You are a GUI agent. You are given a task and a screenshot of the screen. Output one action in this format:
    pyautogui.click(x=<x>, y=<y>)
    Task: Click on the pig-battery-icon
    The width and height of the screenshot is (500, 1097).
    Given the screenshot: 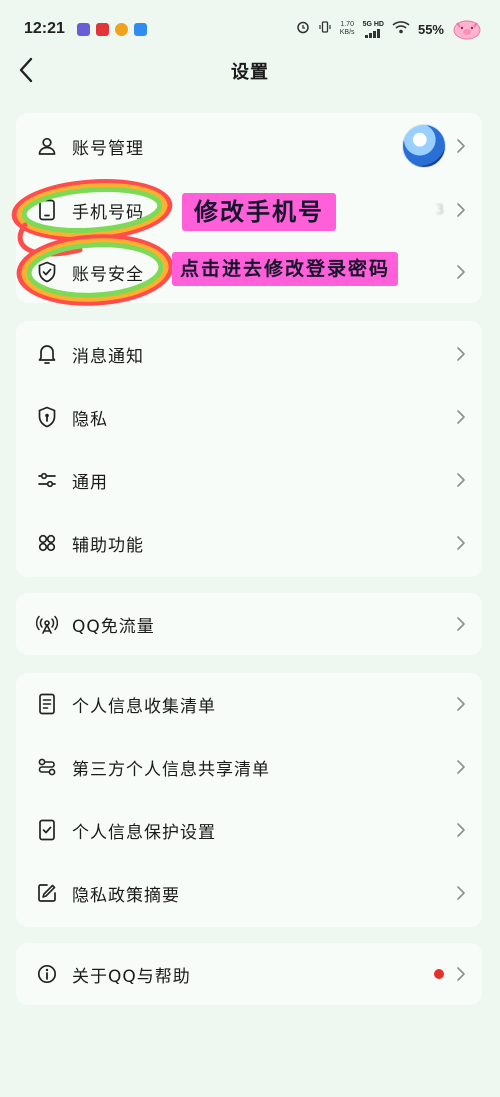 What is the action you would take?
    pyautogui.click(x=467, y=29)
    